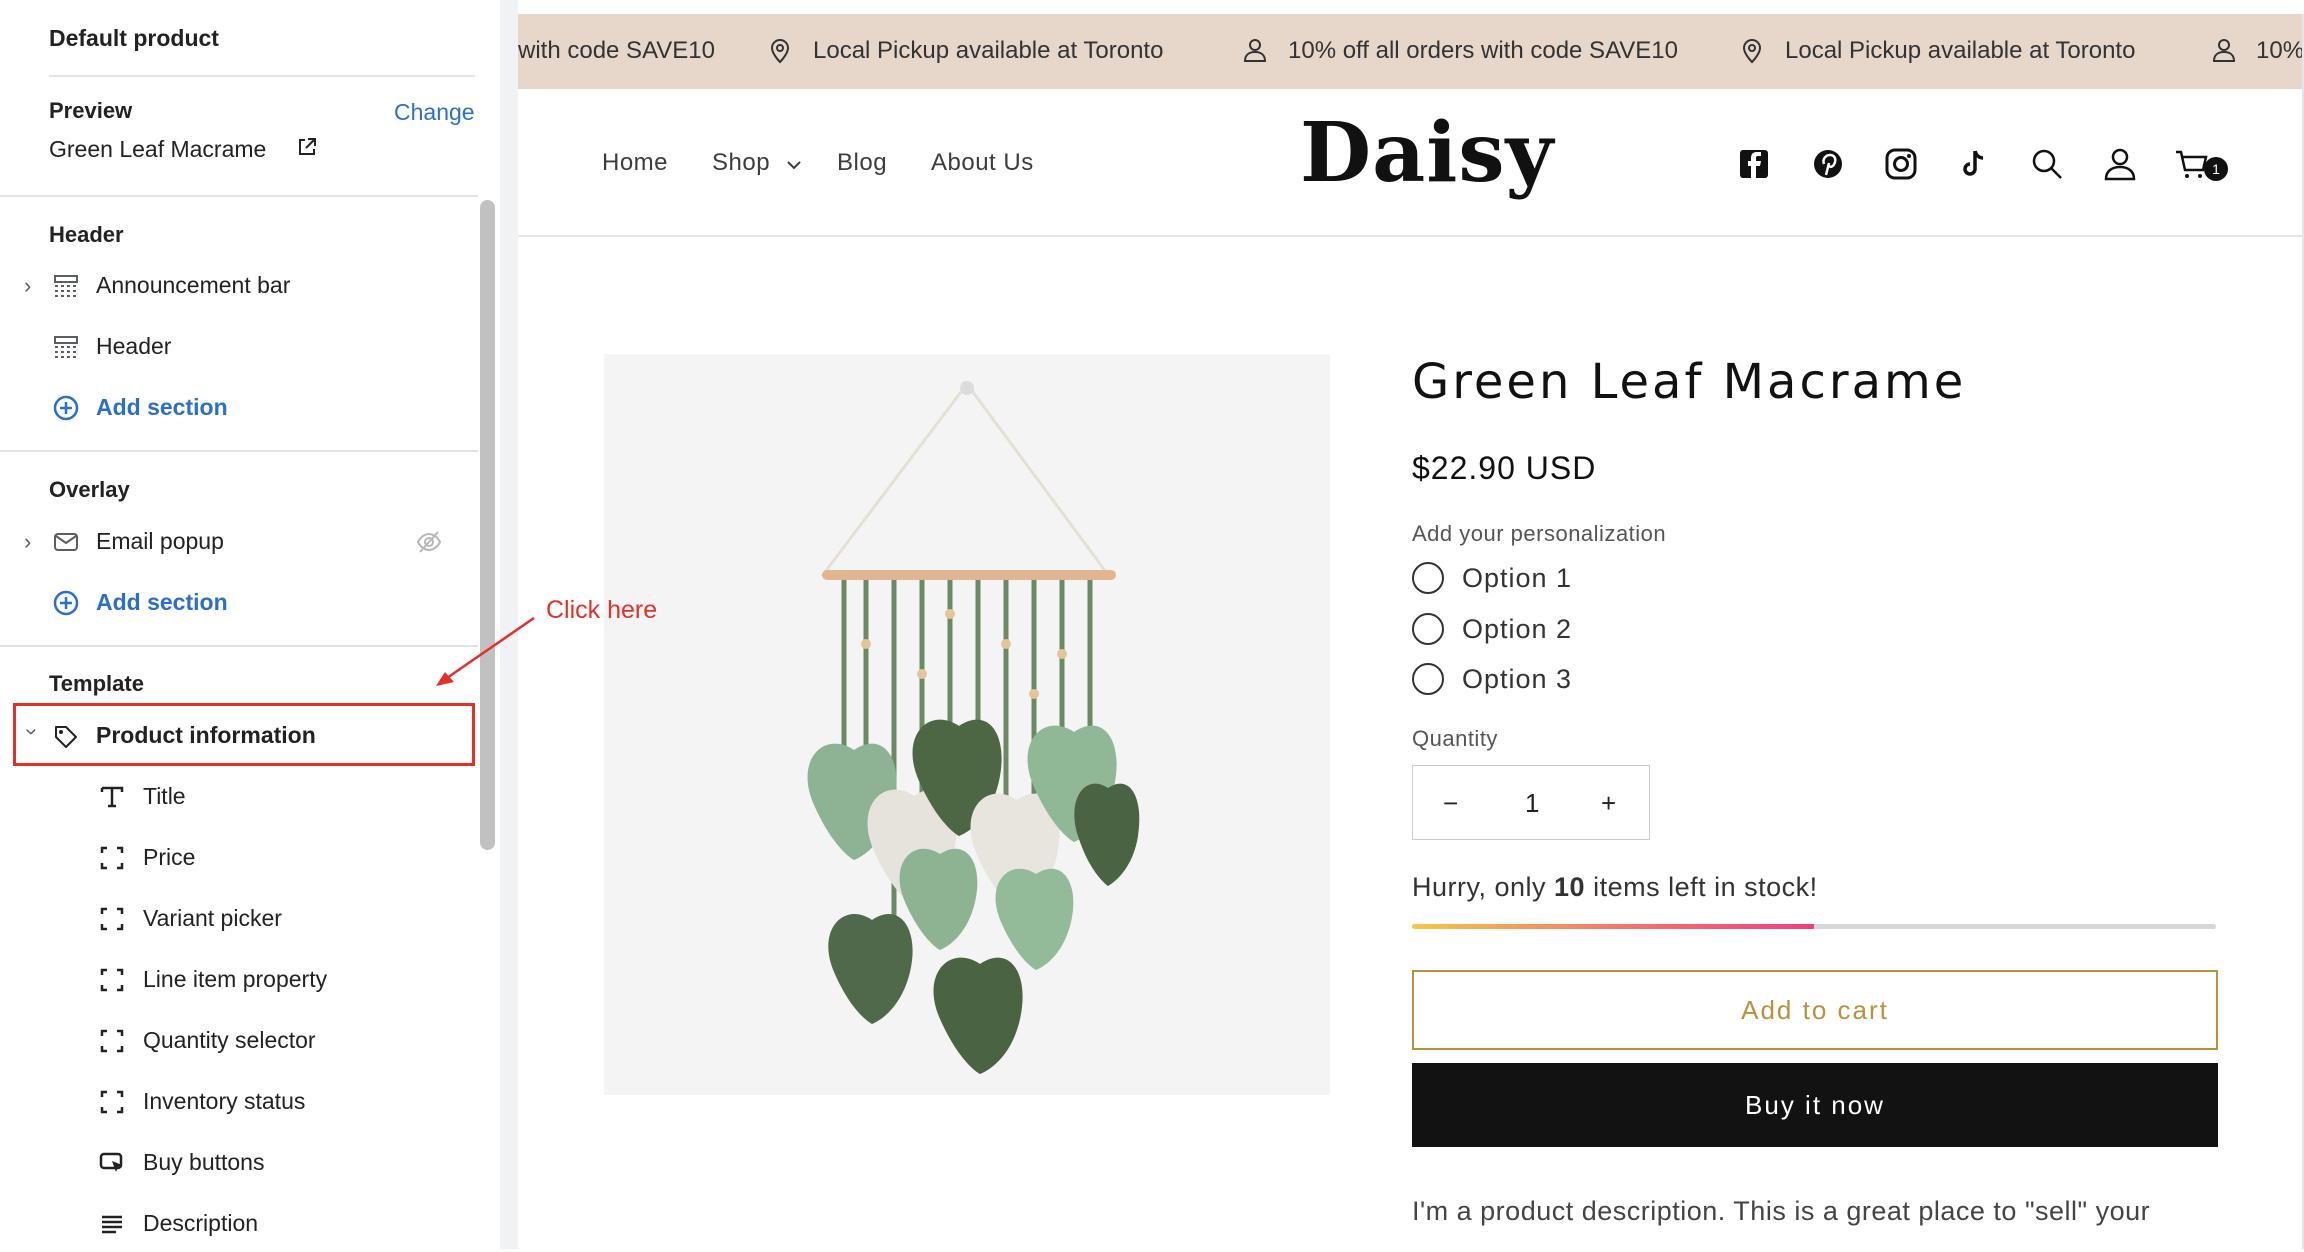 This screenshot has height=1252, width=2304. I want to click on quantity-increase-button: +, so click(1608, 803).